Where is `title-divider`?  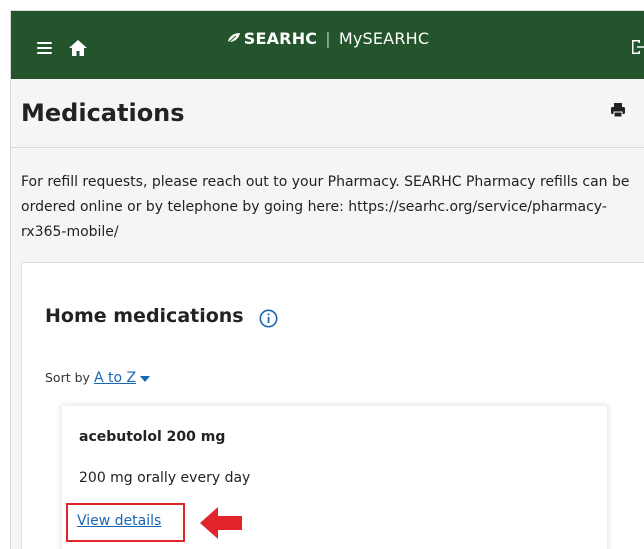
title-divider is located at coordinates (327, 147).